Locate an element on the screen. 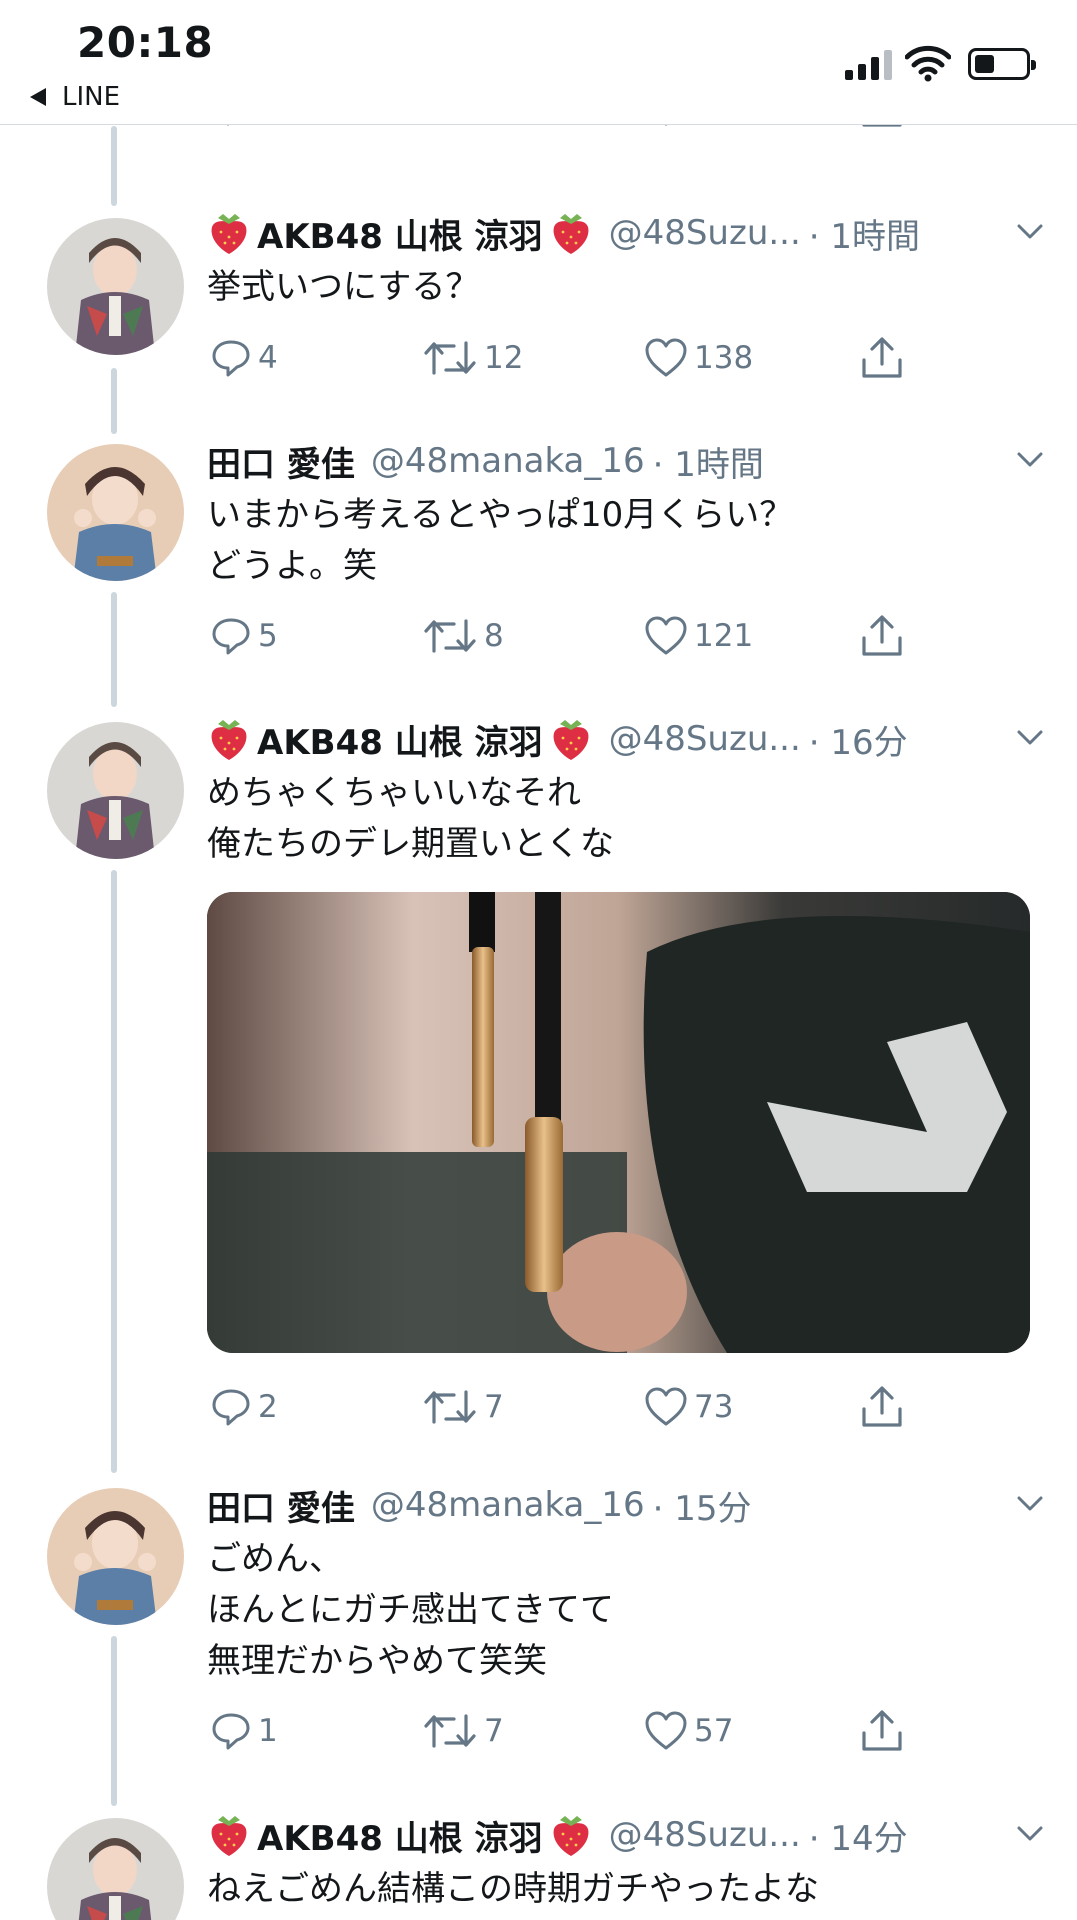  tweet-header: 田口 愛佳 @48manaka_16 · 1時間 is located at coordinates (622, 461).